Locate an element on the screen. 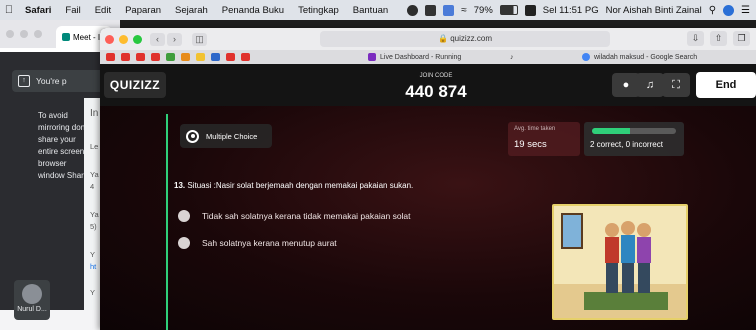 This screenshot has width=756, height=330. avg-time-card: Avg. time taken 19 secs is located at coordinates (544, 139).